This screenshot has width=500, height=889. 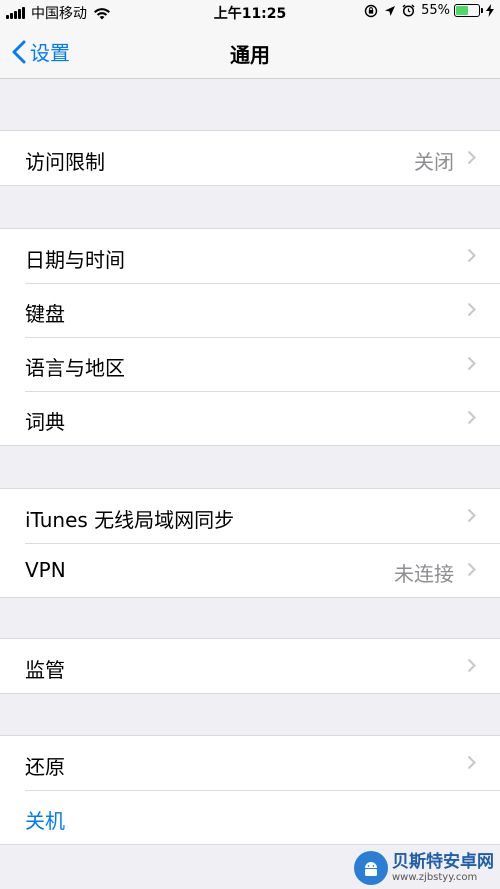 I want to click on settings-group-network: iTunes 无线局域网同步 VPN 未连接, so click(x=250, y=543).